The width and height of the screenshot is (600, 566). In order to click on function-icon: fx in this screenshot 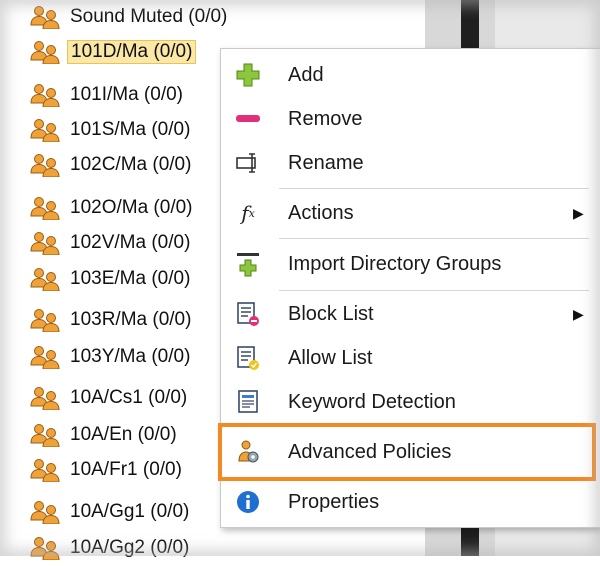, I will do `click(248, 213)`.